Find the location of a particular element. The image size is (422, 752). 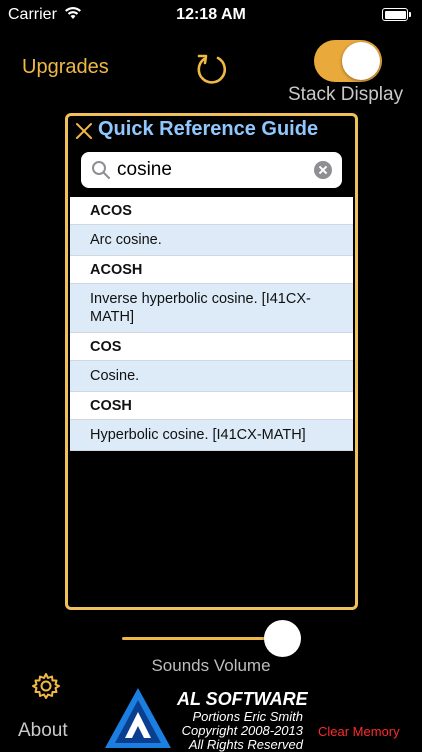

upgrades-button: Upgrades is located at coordinates (65, 67).